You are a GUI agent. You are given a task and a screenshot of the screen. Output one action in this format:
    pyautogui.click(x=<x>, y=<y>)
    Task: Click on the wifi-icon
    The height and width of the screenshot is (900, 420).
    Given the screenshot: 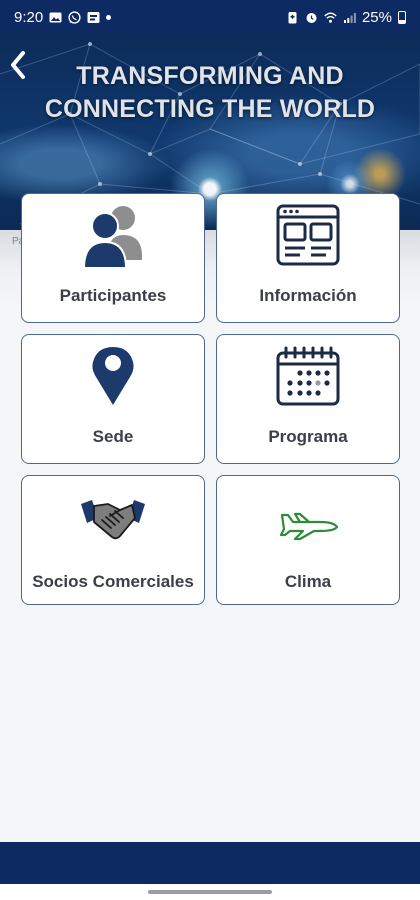 What is the action you would take?
    pyautogui.click(x=330, y=17)
    